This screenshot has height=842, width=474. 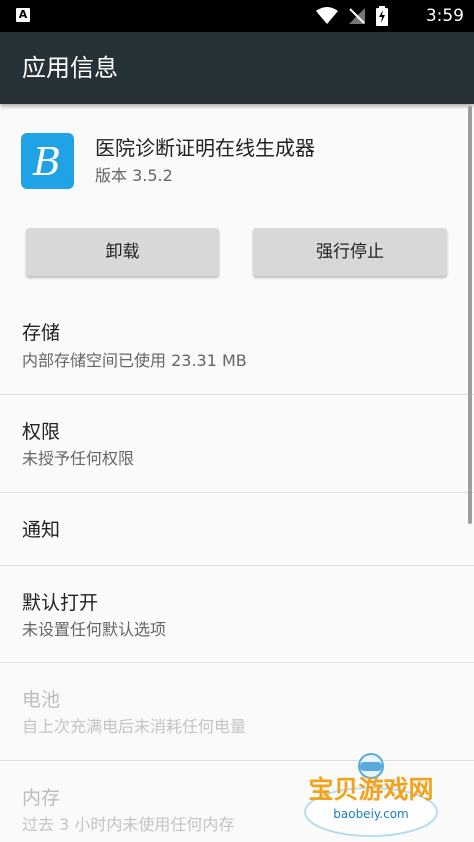 I want to click on scrollbar, so click(x=470, y=315).